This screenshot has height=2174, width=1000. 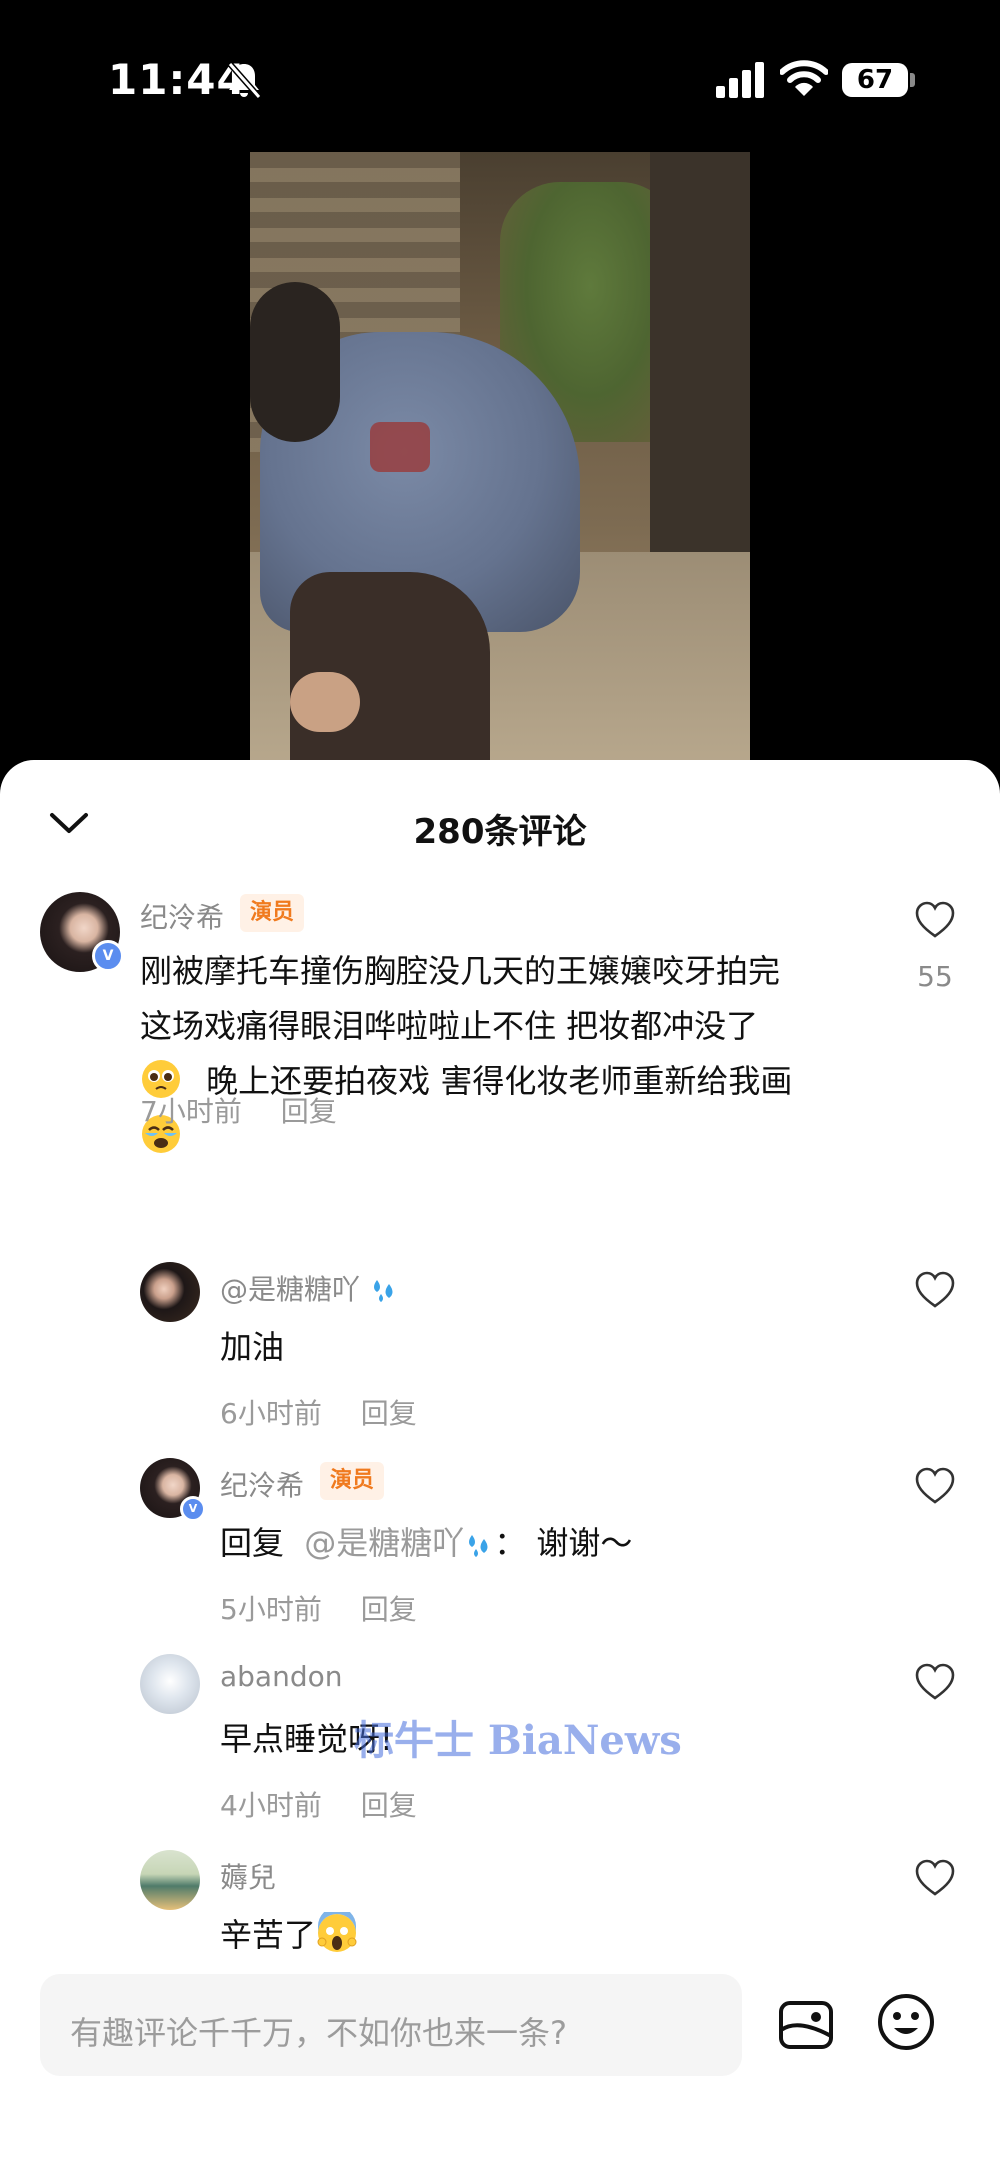 I want to click on reply-username: 纪泠希, so click(x=262, y=1484).